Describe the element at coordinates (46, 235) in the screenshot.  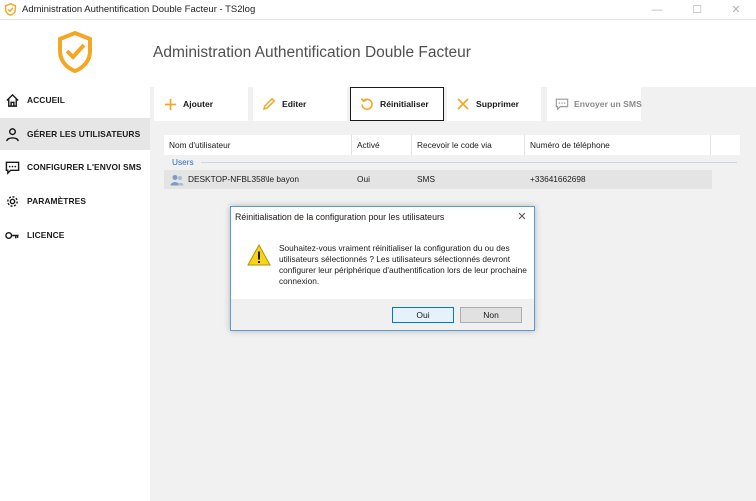
I see `sidebar-item-label: LICENCE` at that location.